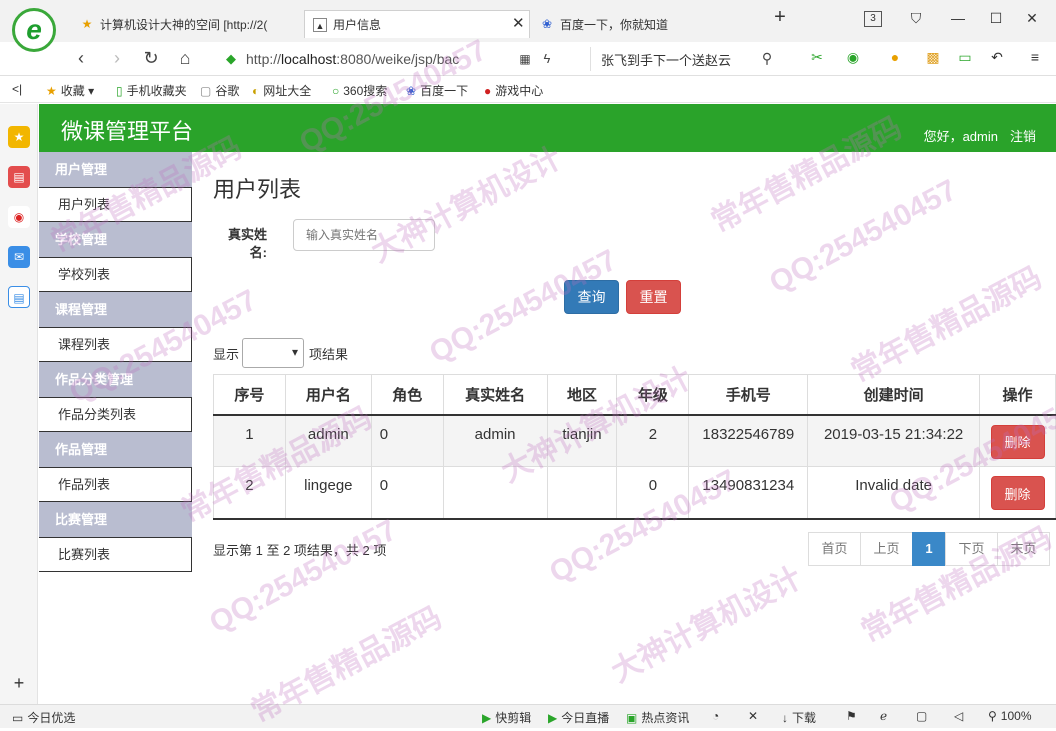  Describe the element at coordinates (336, 90) in the screenshot. I see `ring-icon: ○` at that location.